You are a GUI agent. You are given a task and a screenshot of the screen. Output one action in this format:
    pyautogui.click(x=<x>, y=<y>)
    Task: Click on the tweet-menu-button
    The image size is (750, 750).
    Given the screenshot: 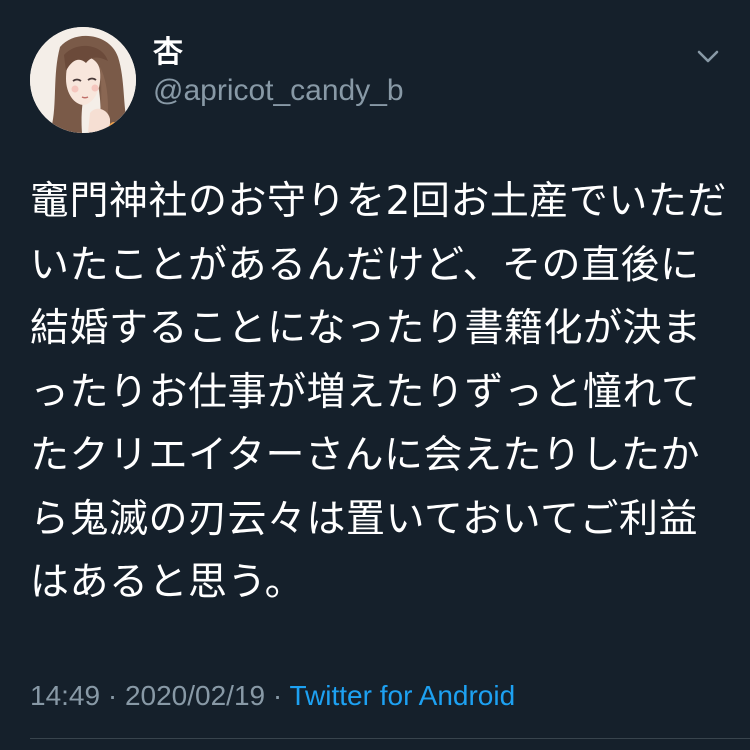 What is the action you would take?
    pyautogui.click(x=708, y=57)
    